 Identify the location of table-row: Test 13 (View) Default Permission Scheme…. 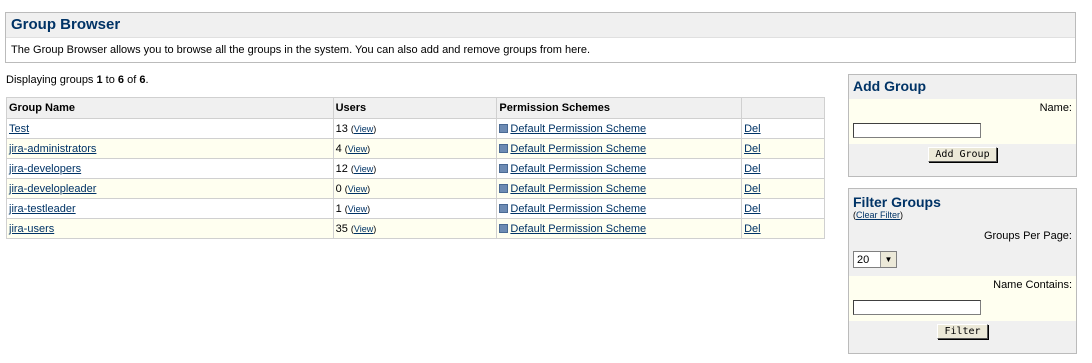
(415, 128).